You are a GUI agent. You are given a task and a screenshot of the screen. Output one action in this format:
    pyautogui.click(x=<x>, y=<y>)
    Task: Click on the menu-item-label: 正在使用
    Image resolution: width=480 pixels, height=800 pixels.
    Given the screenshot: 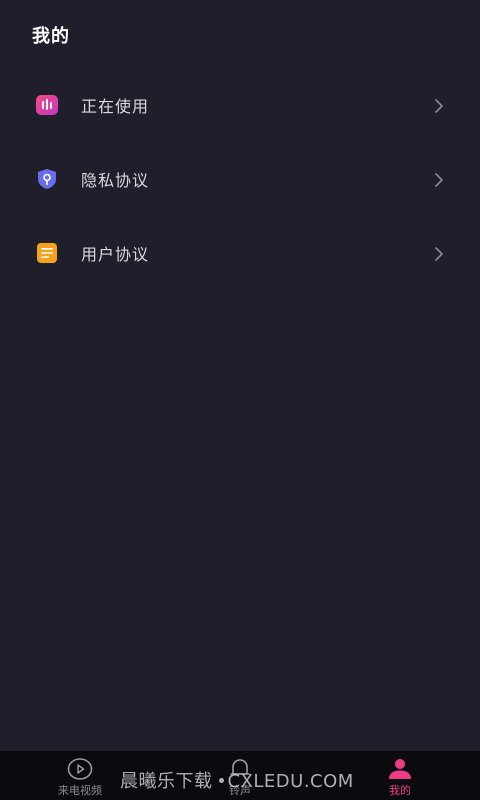 What is the action you would take?
    pyautogui.click(x=115, y=106)
    